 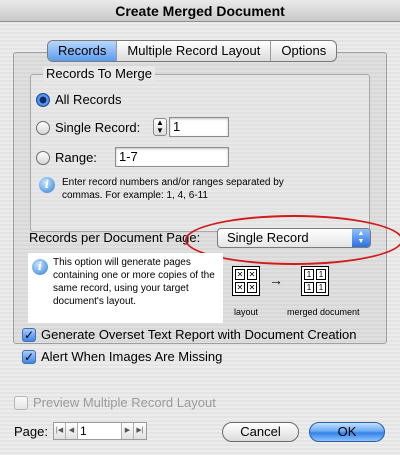 What do you see at coordinates (132, 356) in the screenshot?
I see `alert-images-label: Alert When Images Are Missing` at bounding box center [132, 356].